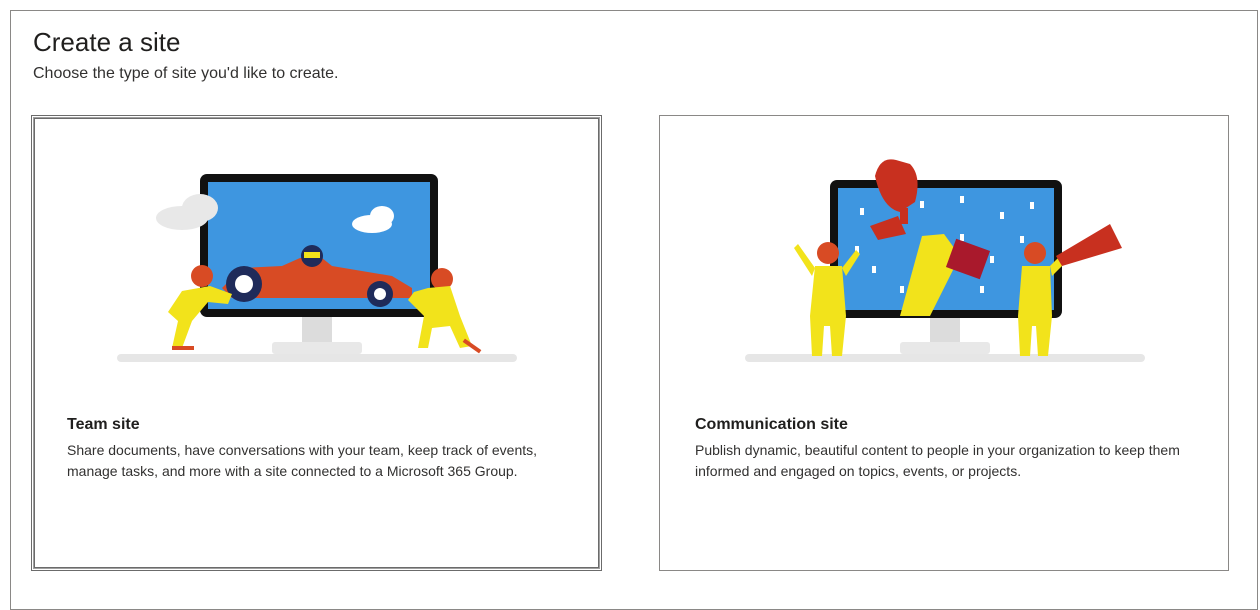 The image size is (1260, 610). I want to click on team-site-title: Team site, so click(103, 424).